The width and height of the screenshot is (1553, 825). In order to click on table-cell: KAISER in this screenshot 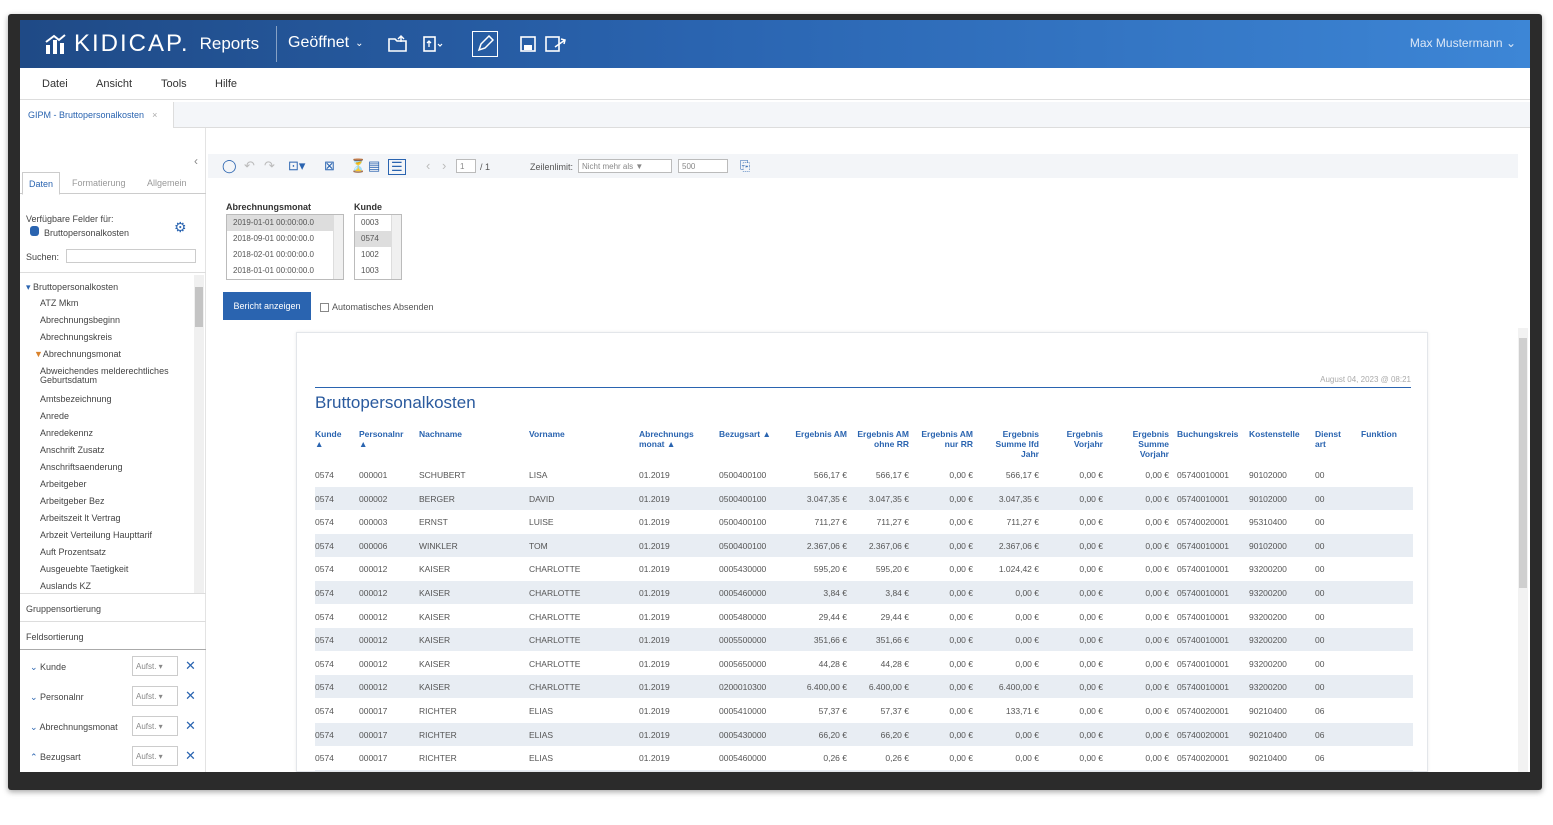, I will do `click(435, 687)`.